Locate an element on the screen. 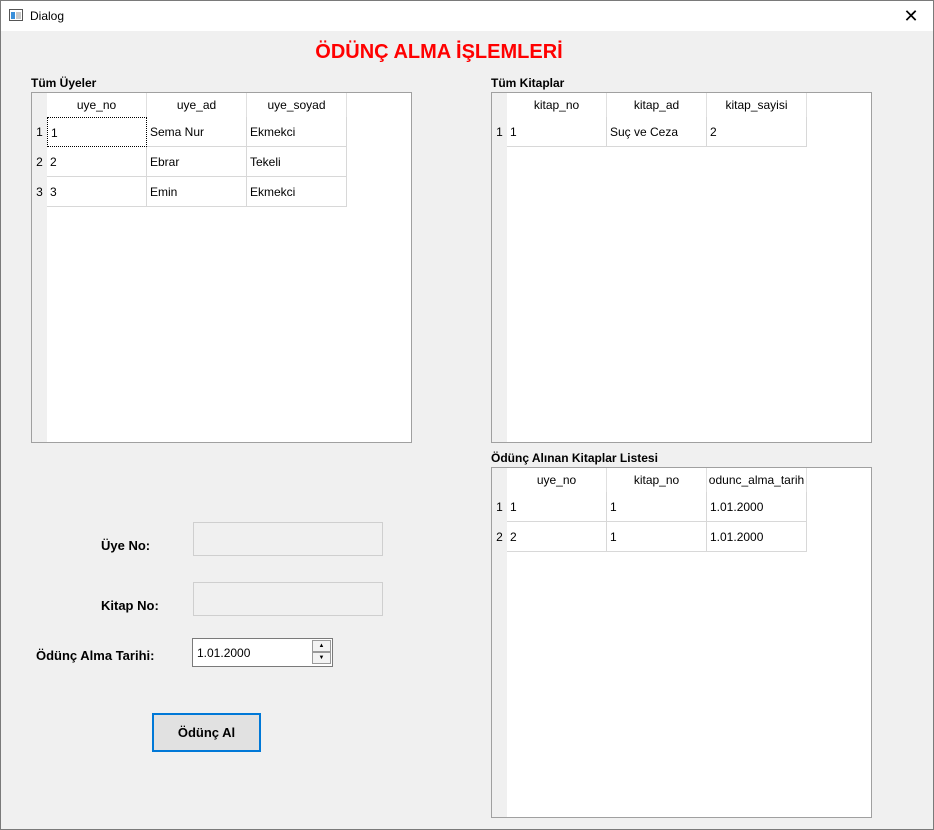  table-row: 2 Ebrar Tekeli is located at coordinates (197, 162).